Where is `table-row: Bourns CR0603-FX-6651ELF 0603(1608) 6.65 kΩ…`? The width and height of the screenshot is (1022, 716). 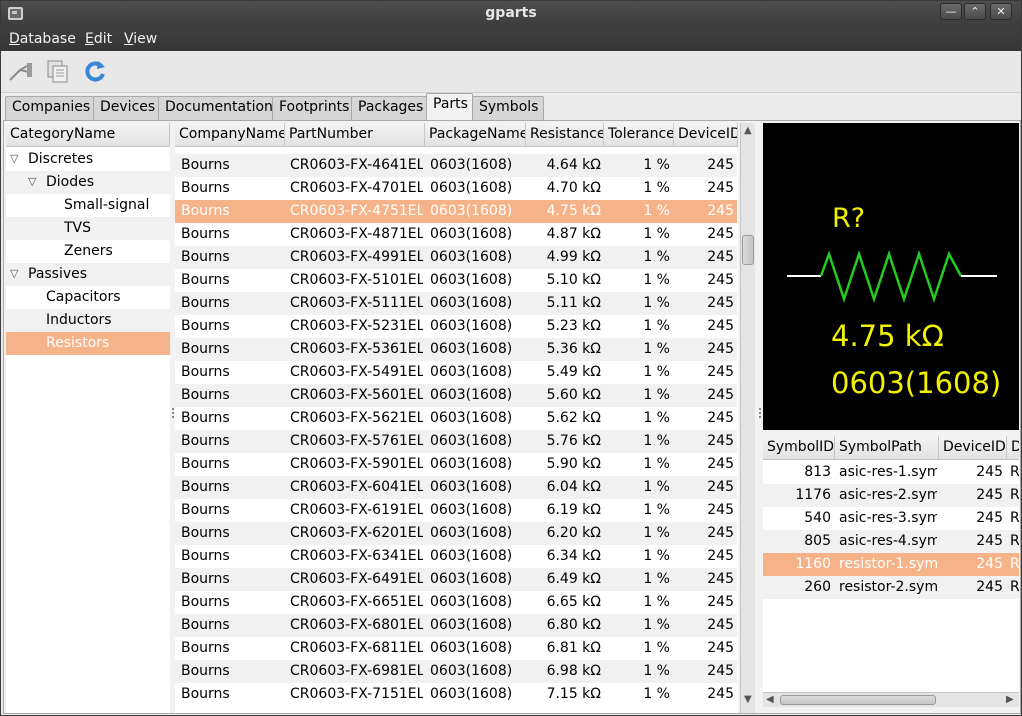
table-row: Bourns CR0603-FX-6651ELF 0603(1608) 6.65 kΩ… is located at coordinates (456, 602).